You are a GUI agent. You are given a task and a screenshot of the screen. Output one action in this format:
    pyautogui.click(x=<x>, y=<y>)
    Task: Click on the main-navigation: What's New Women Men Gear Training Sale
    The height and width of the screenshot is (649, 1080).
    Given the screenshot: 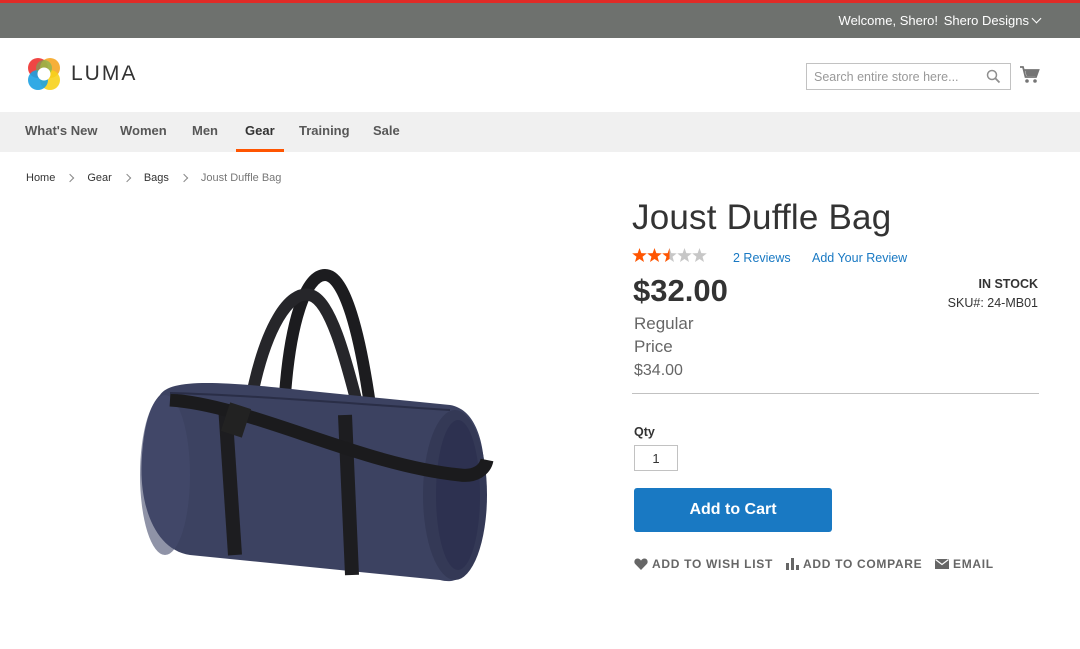 What is the action you would take?
    pyautogui.click(x=540, y=132)
    